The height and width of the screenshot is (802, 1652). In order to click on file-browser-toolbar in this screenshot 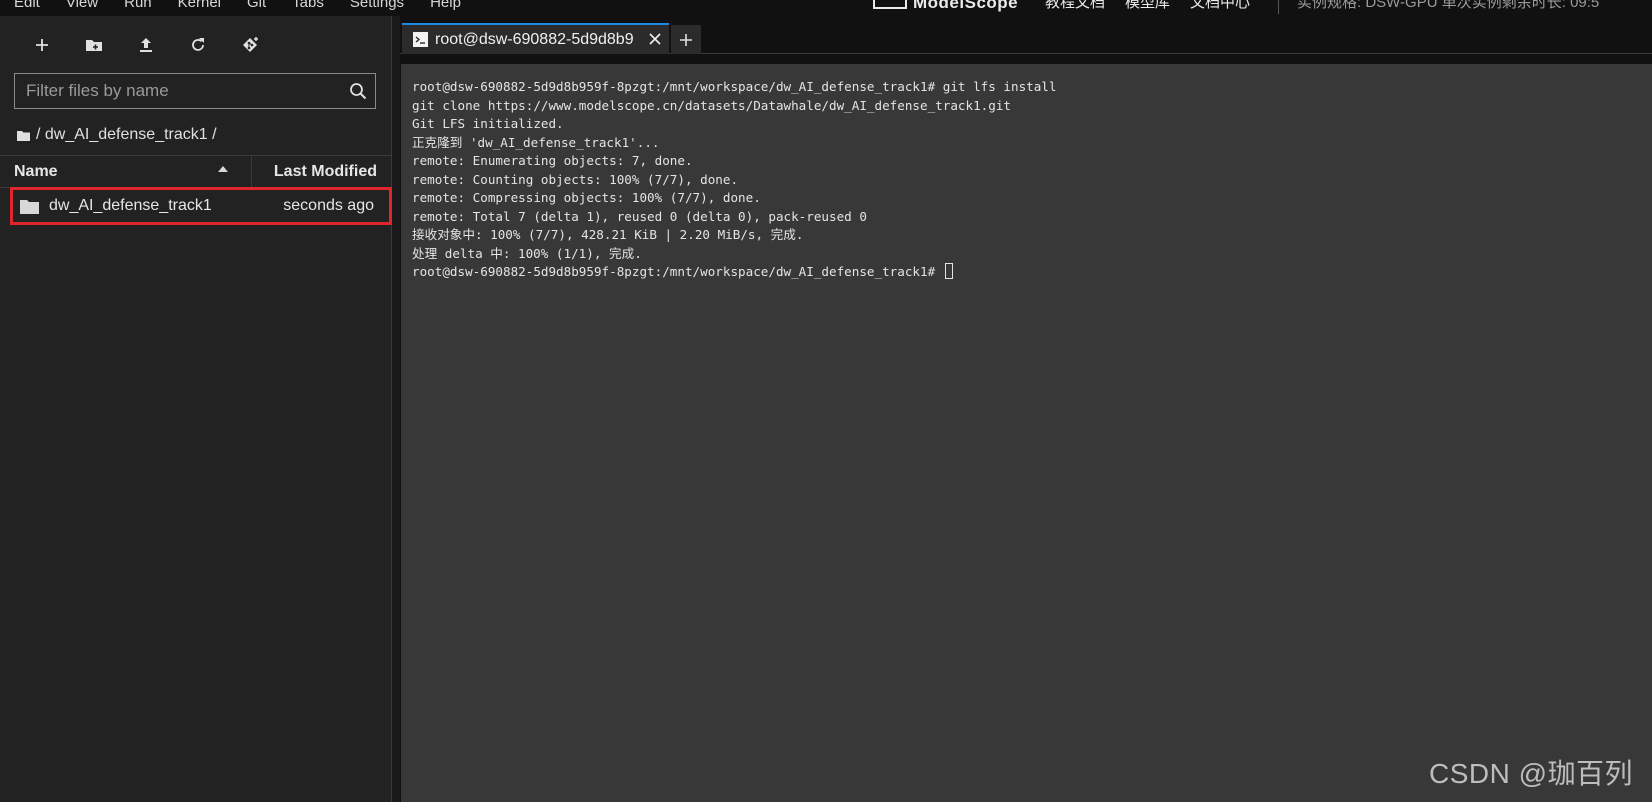, I will do `click(146, 45)`.